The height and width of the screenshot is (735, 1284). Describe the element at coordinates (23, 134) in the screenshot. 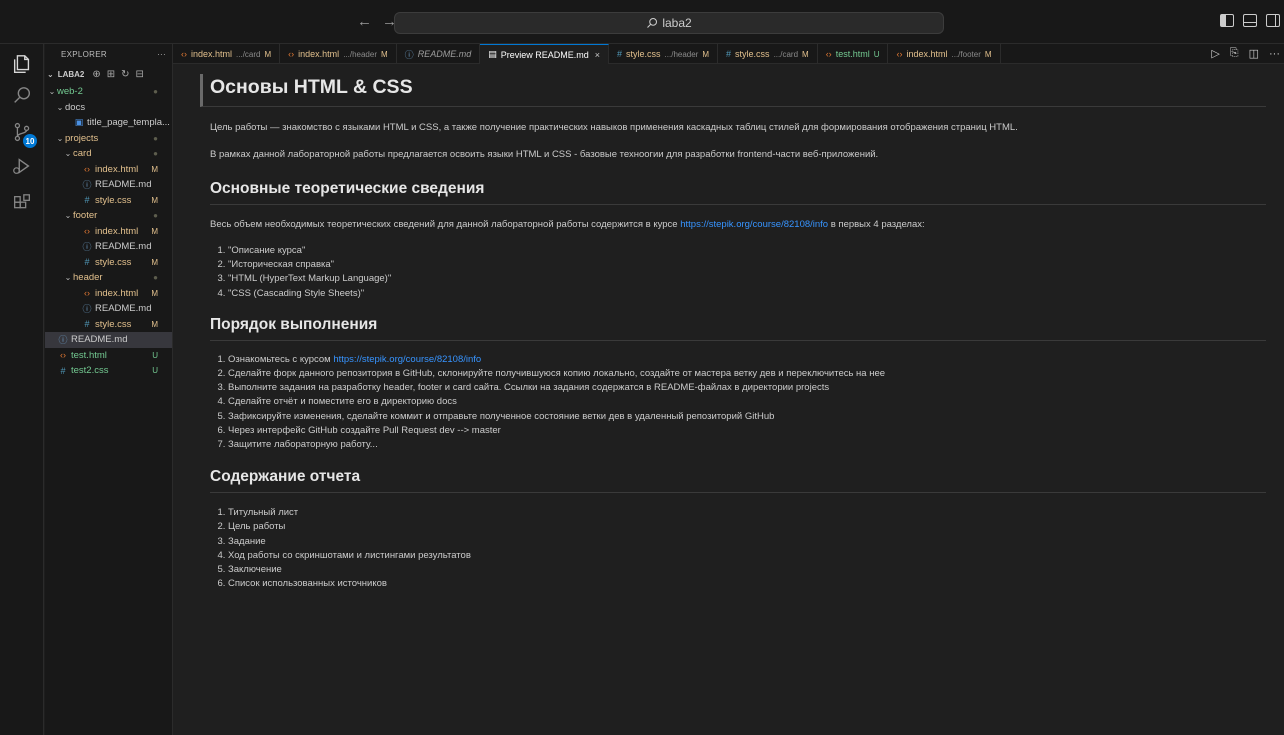

I see `source-control-icon: 10` at that location.